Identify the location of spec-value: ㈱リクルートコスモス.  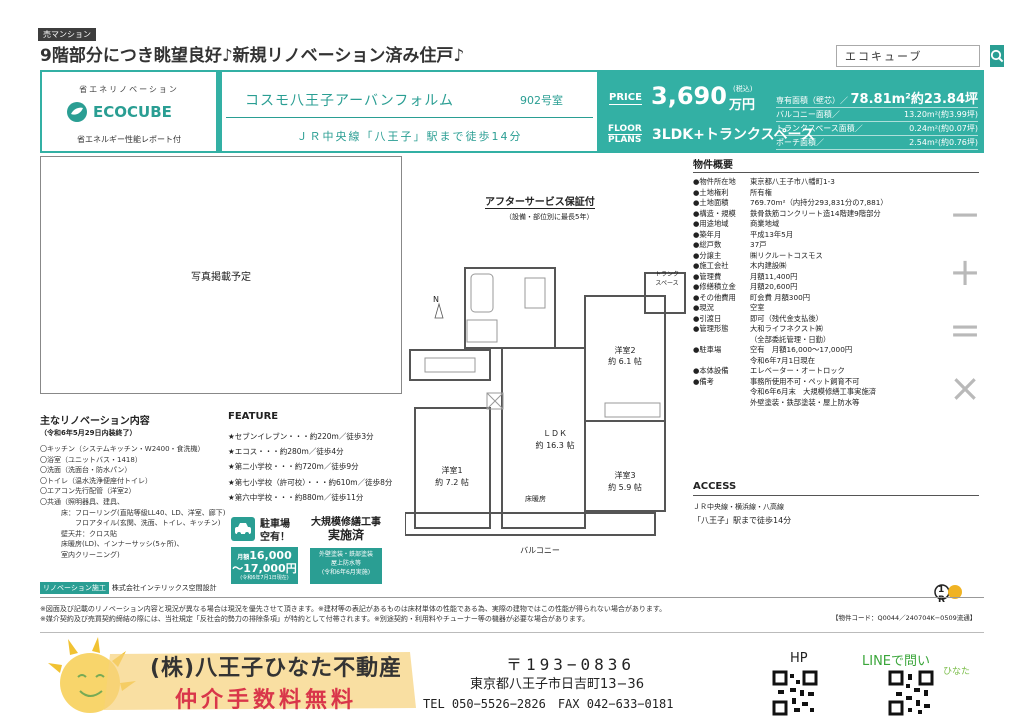
(786, 255).